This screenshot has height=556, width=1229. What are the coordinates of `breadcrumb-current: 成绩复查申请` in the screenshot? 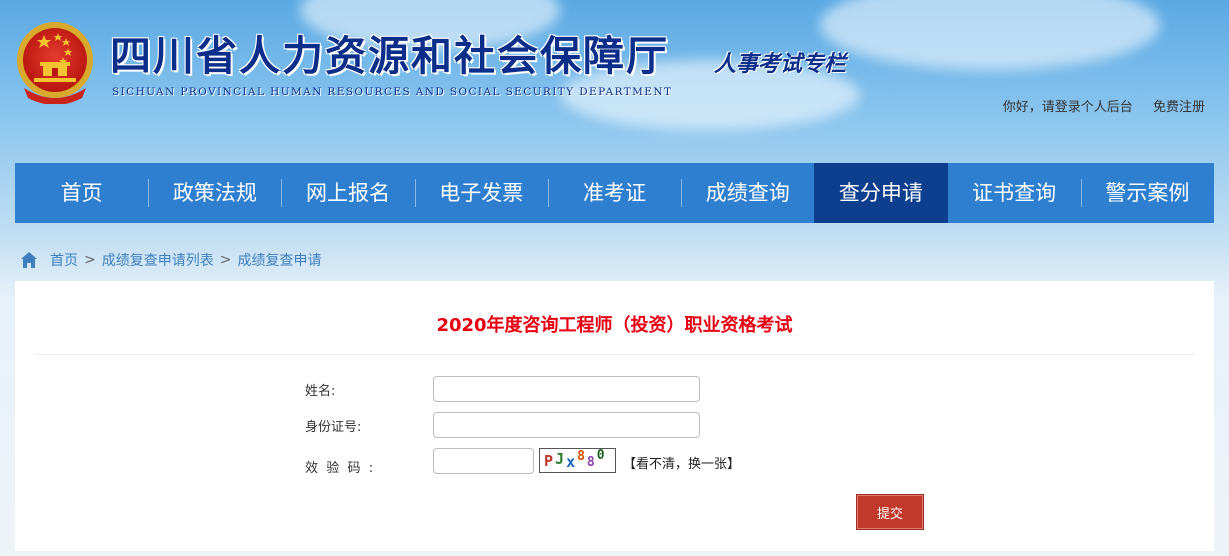 It's located at (279, 260).